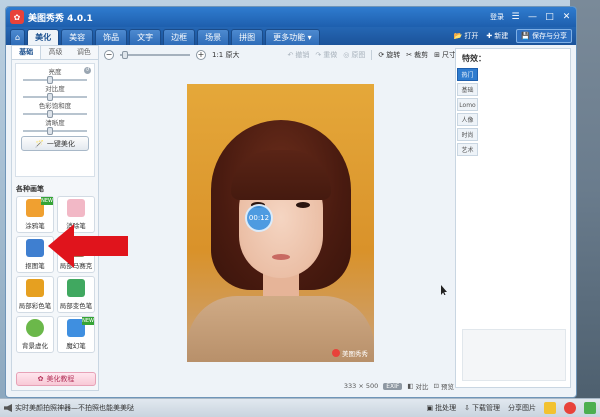  Describe the element at coordinates (336, 353) in the screenshot. I see `watermark-logo-icon` at that location.